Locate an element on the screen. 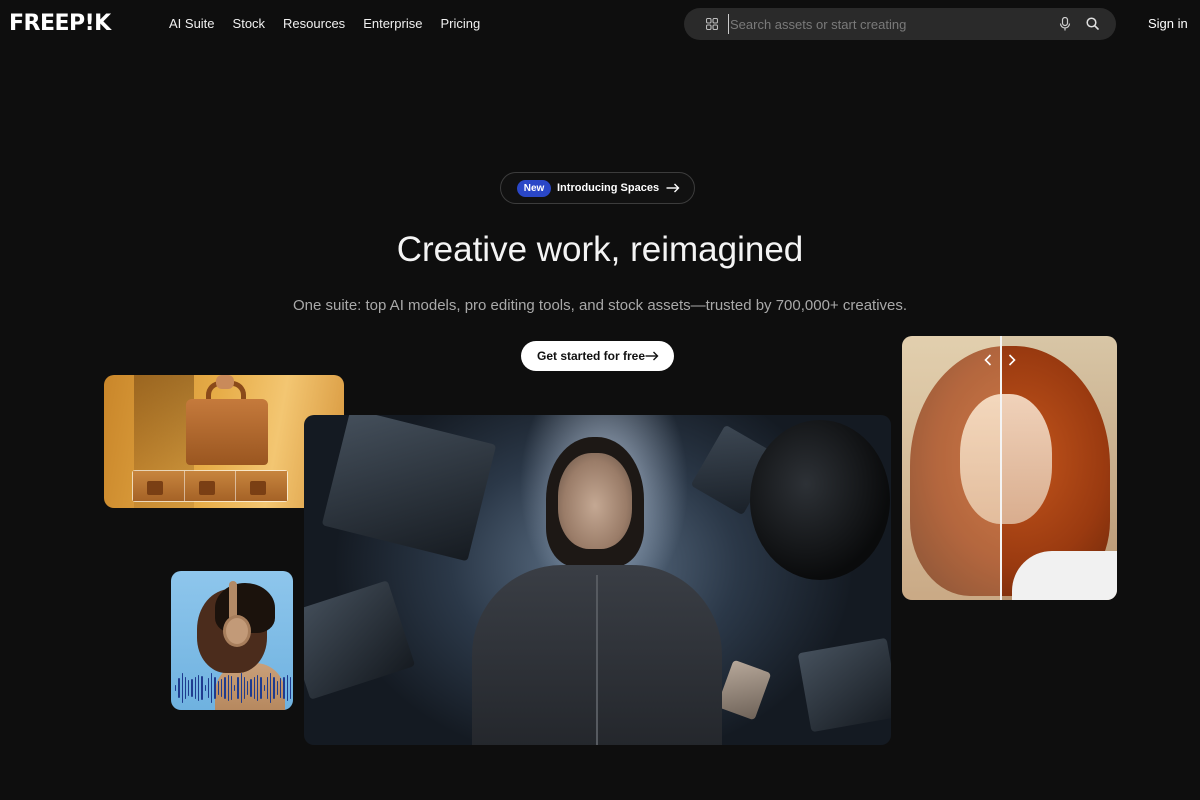  audio-waveform is located at coordinates (233, 688).